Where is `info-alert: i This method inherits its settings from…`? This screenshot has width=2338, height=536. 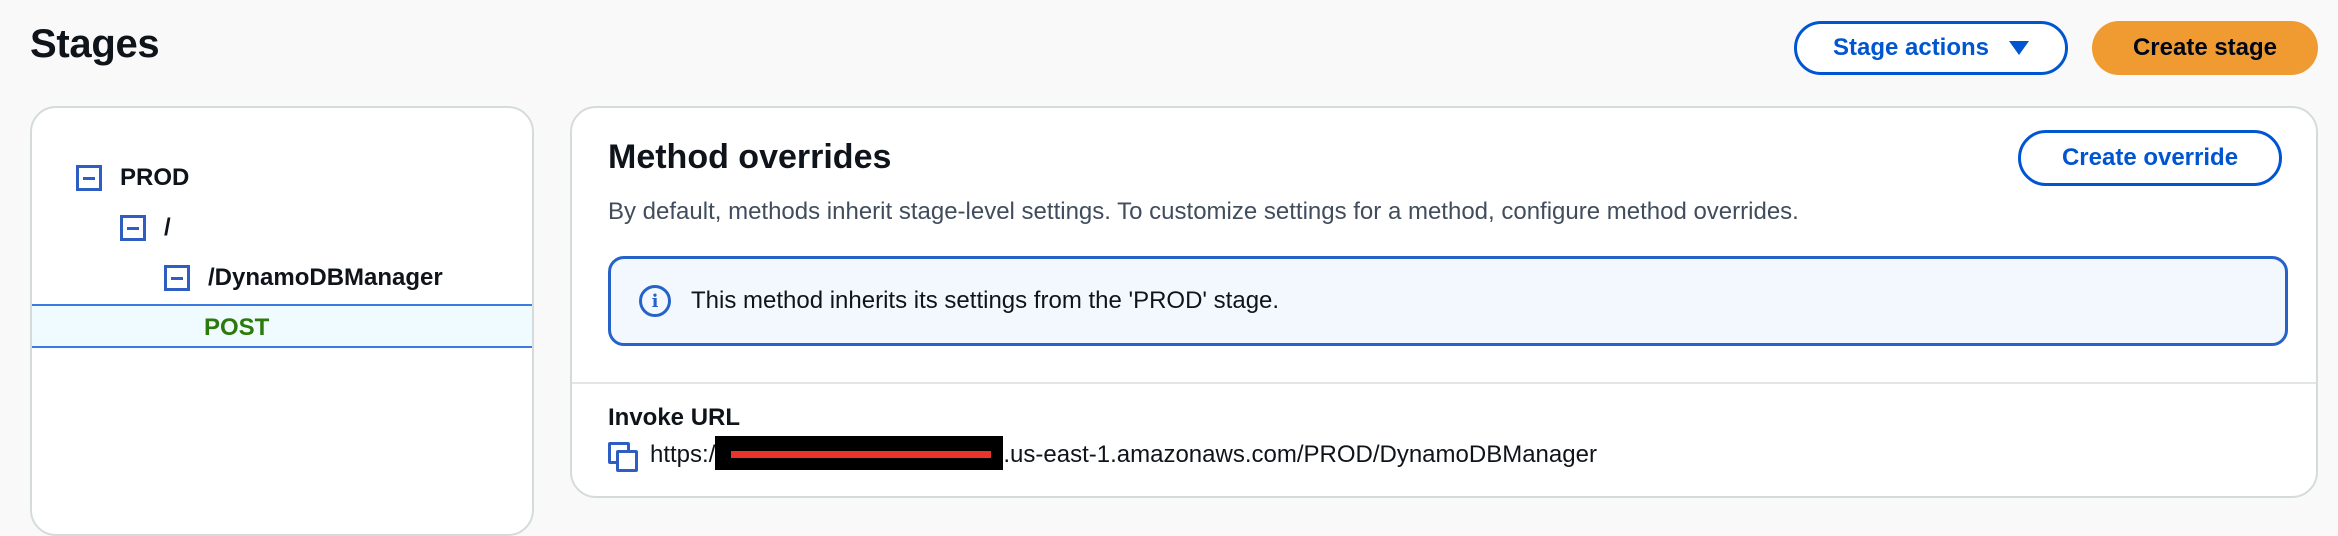
info-alert: i This method inherits its settings from… is located at coordinates (1448, 301).